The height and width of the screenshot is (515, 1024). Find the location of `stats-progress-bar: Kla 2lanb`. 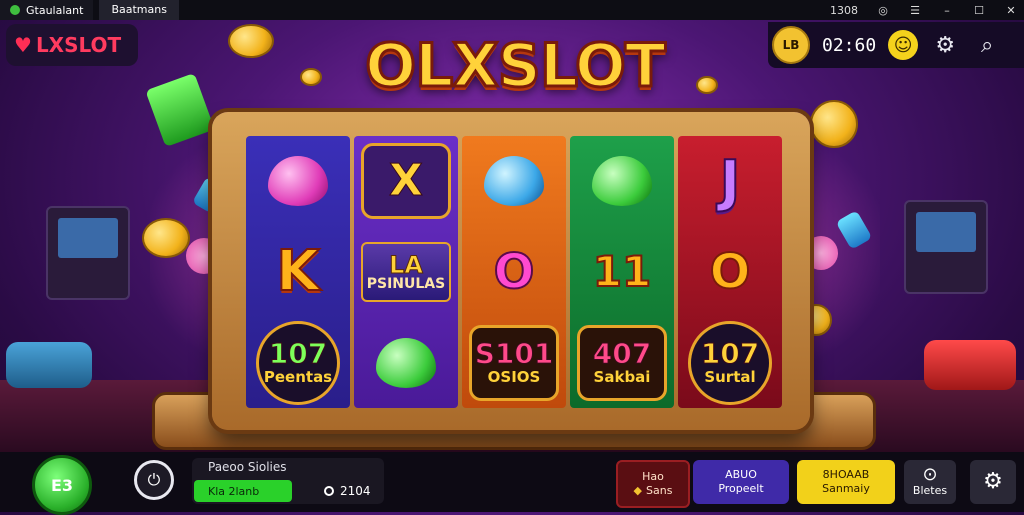

stats-progress-bar: Kla 2lanb is located at coordinates (243, 491).